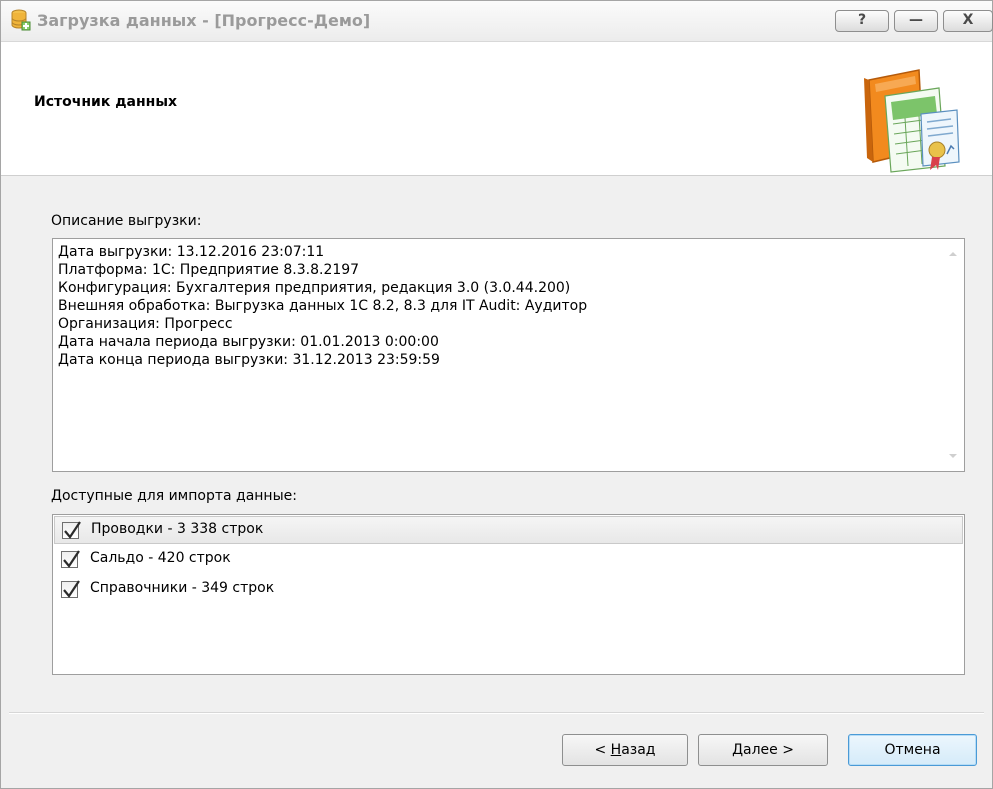 The image size is (993, 789). Describe the element at coordinates (21, 20) in the screenshot. I see `database-icon` at that location.